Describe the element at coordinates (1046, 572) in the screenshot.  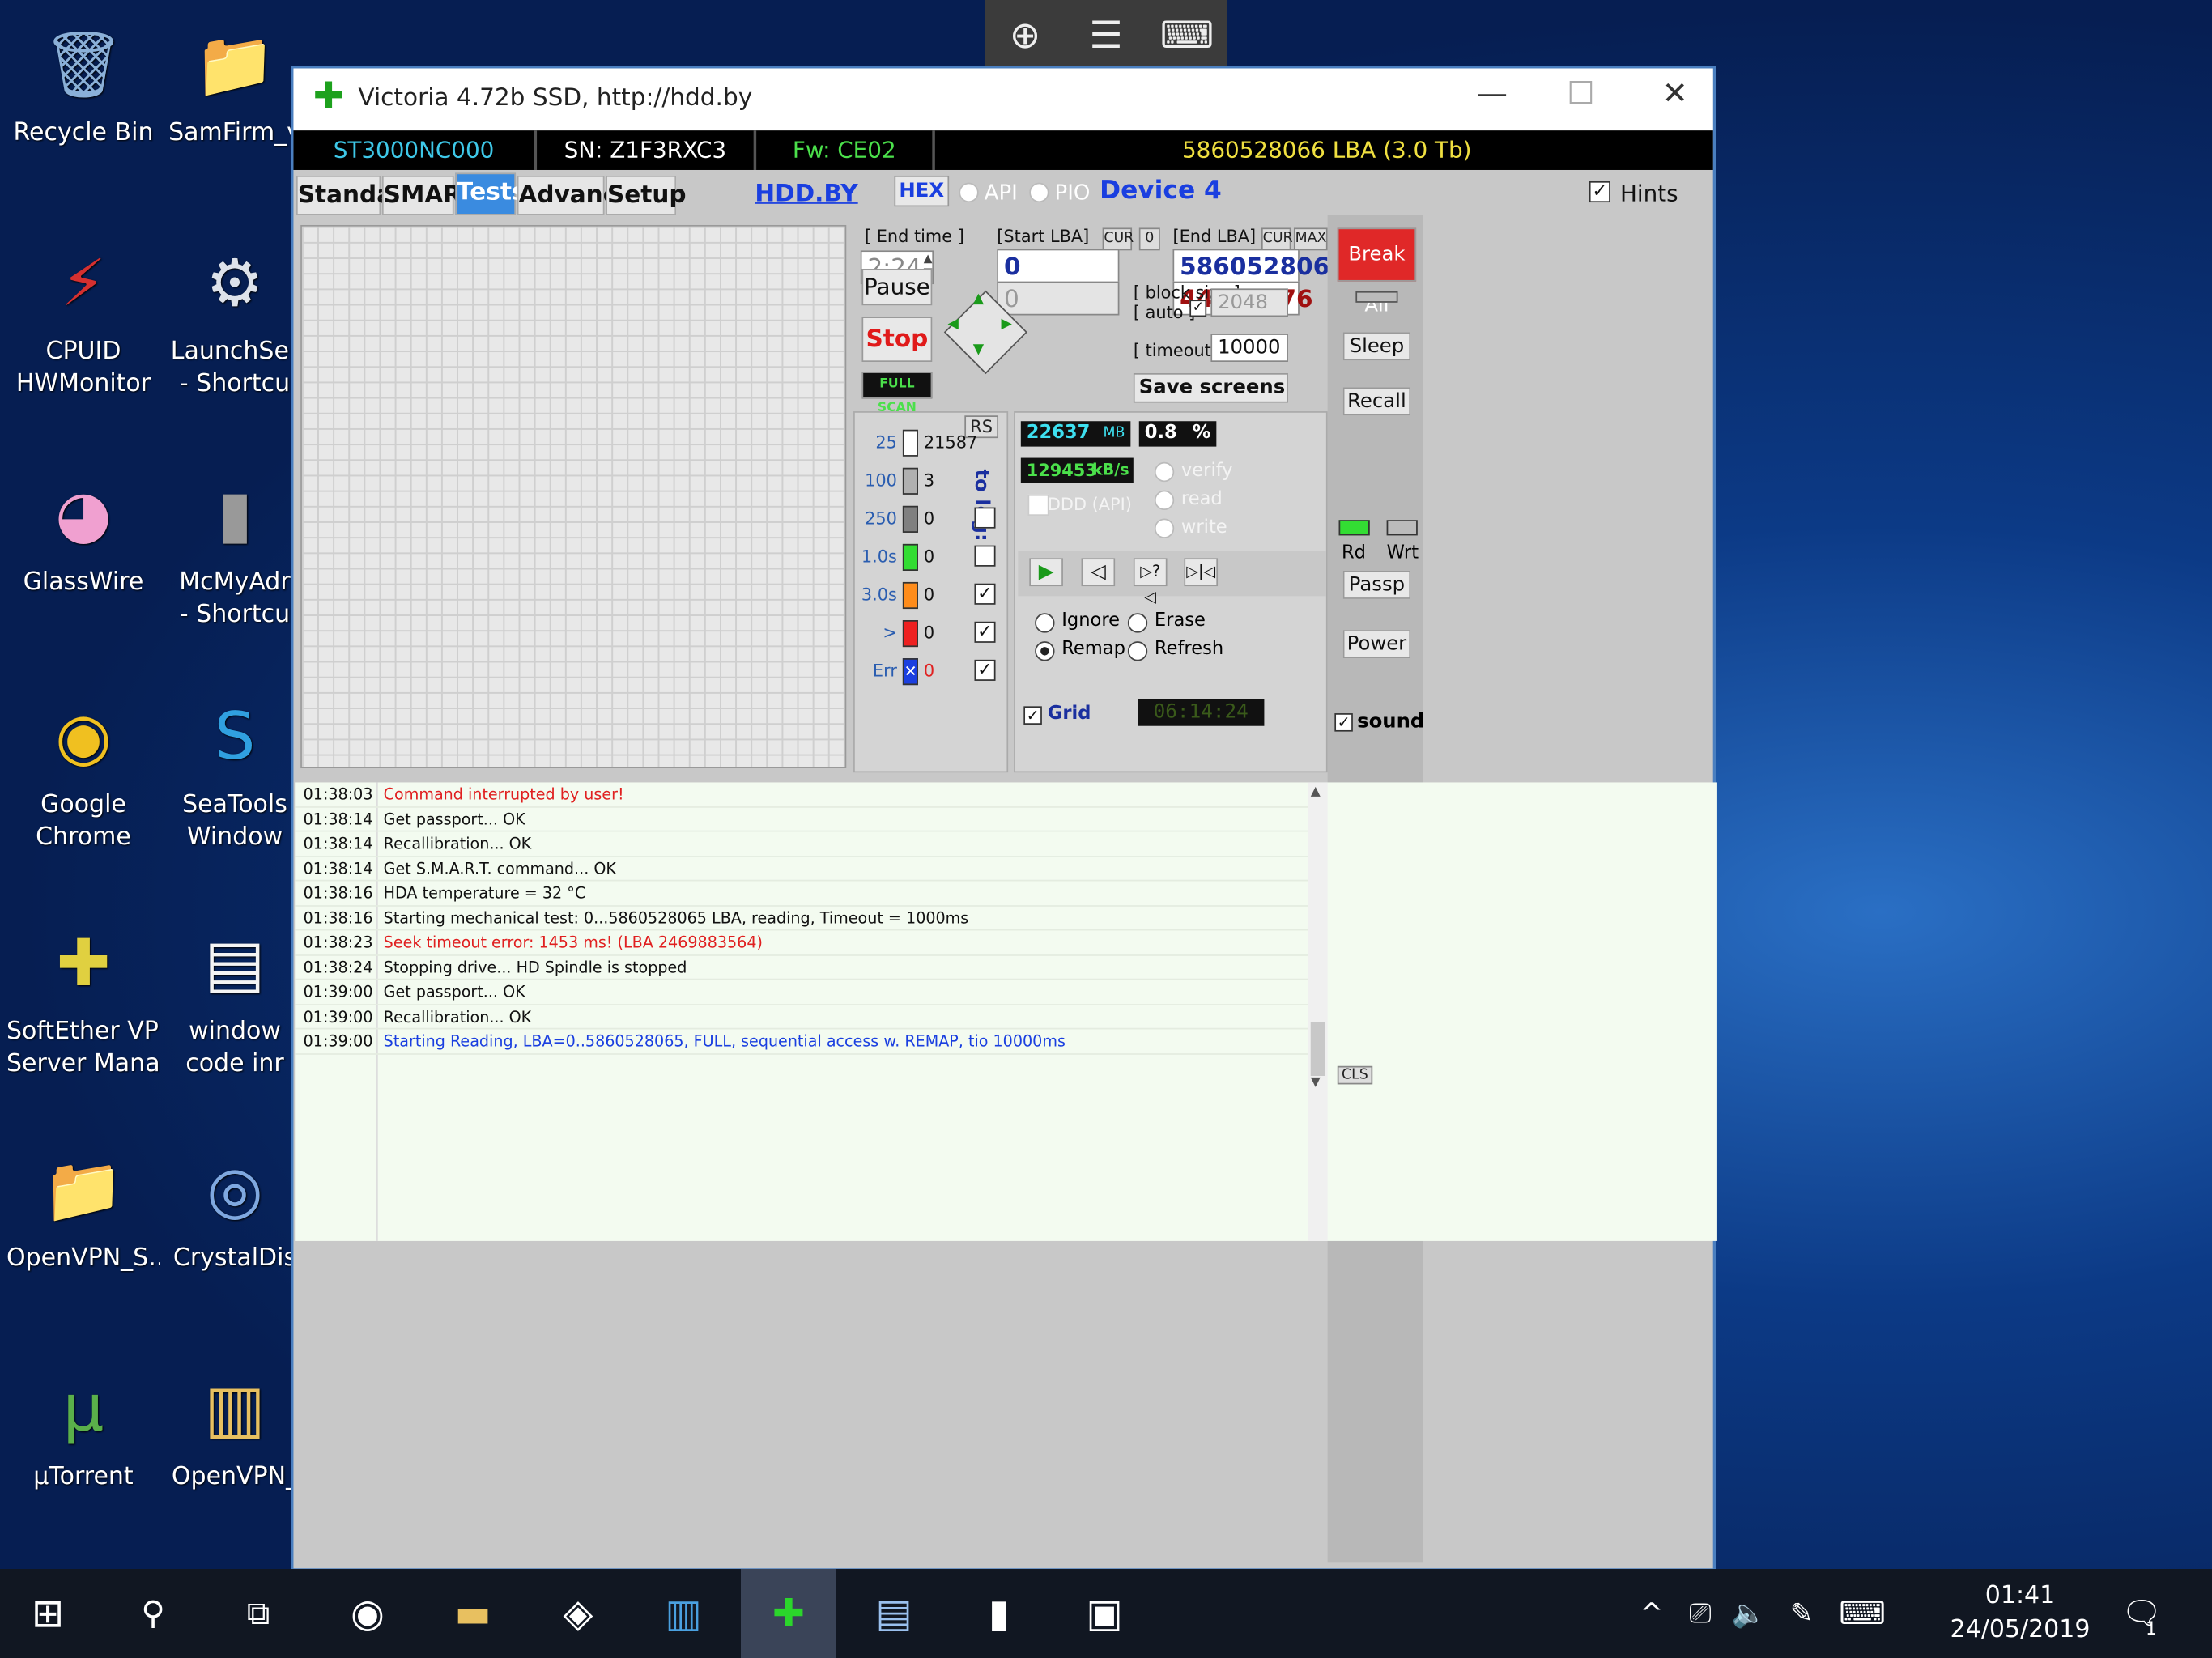
I see `play-button: ▶` at that location.